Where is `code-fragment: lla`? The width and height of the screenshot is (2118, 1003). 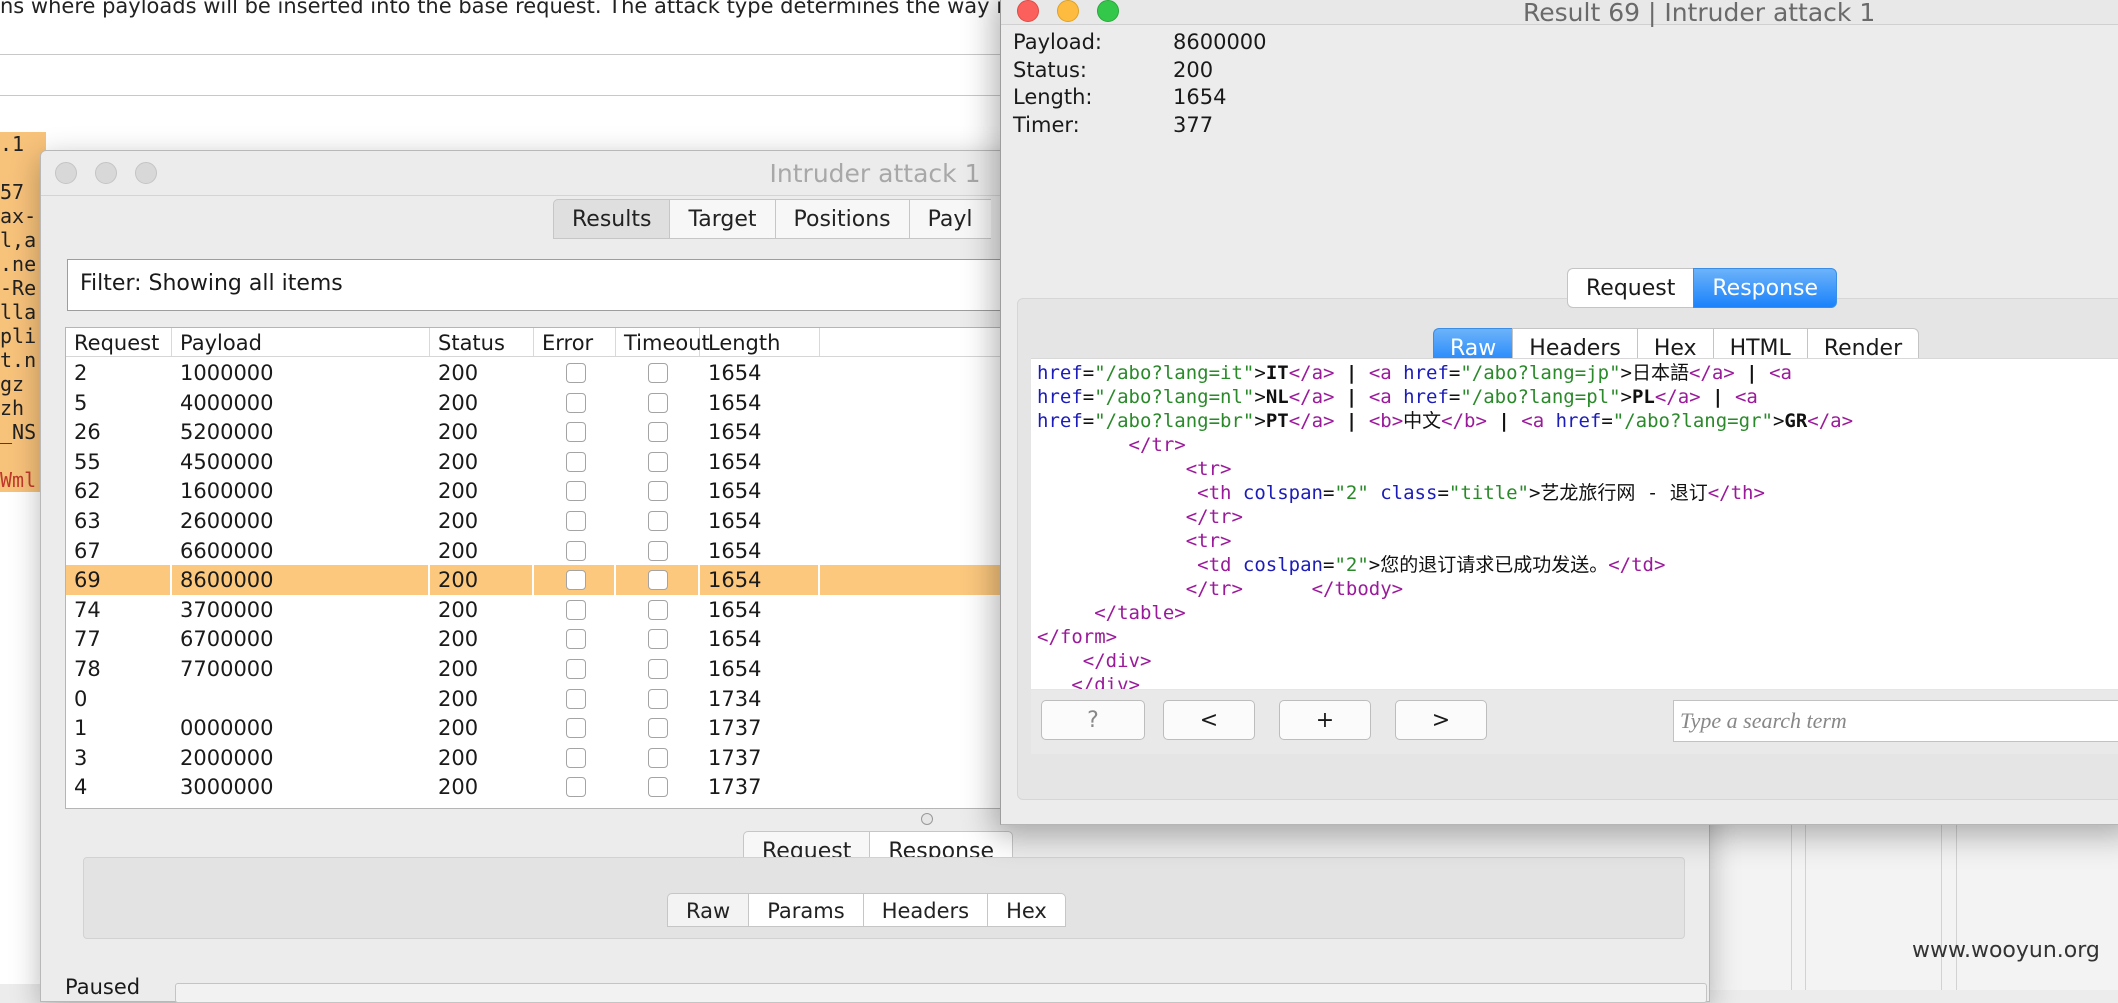 code-fragment: lla is located at coordinates (18, 312).